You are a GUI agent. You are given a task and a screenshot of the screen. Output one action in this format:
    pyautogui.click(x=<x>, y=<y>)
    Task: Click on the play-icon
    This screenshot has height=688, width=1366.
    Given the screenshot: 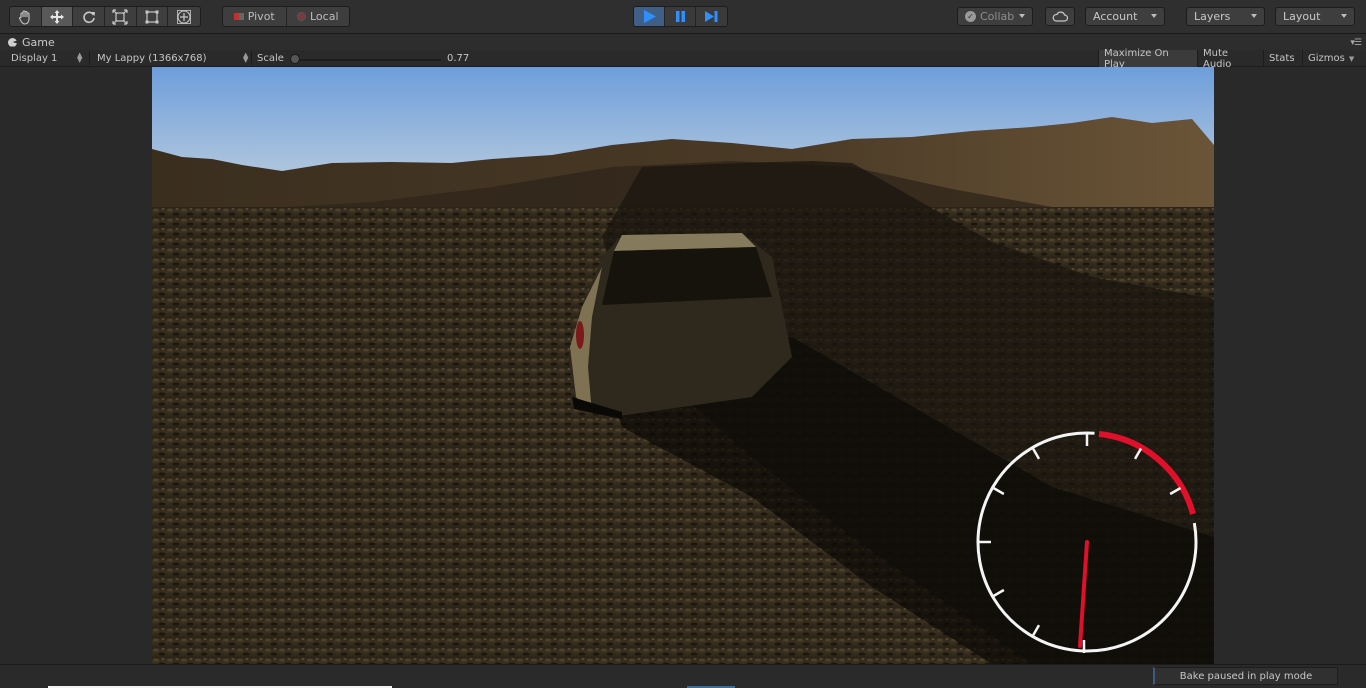 What is the action you would take?
    pyautogui.click(x=649, y=16)
    